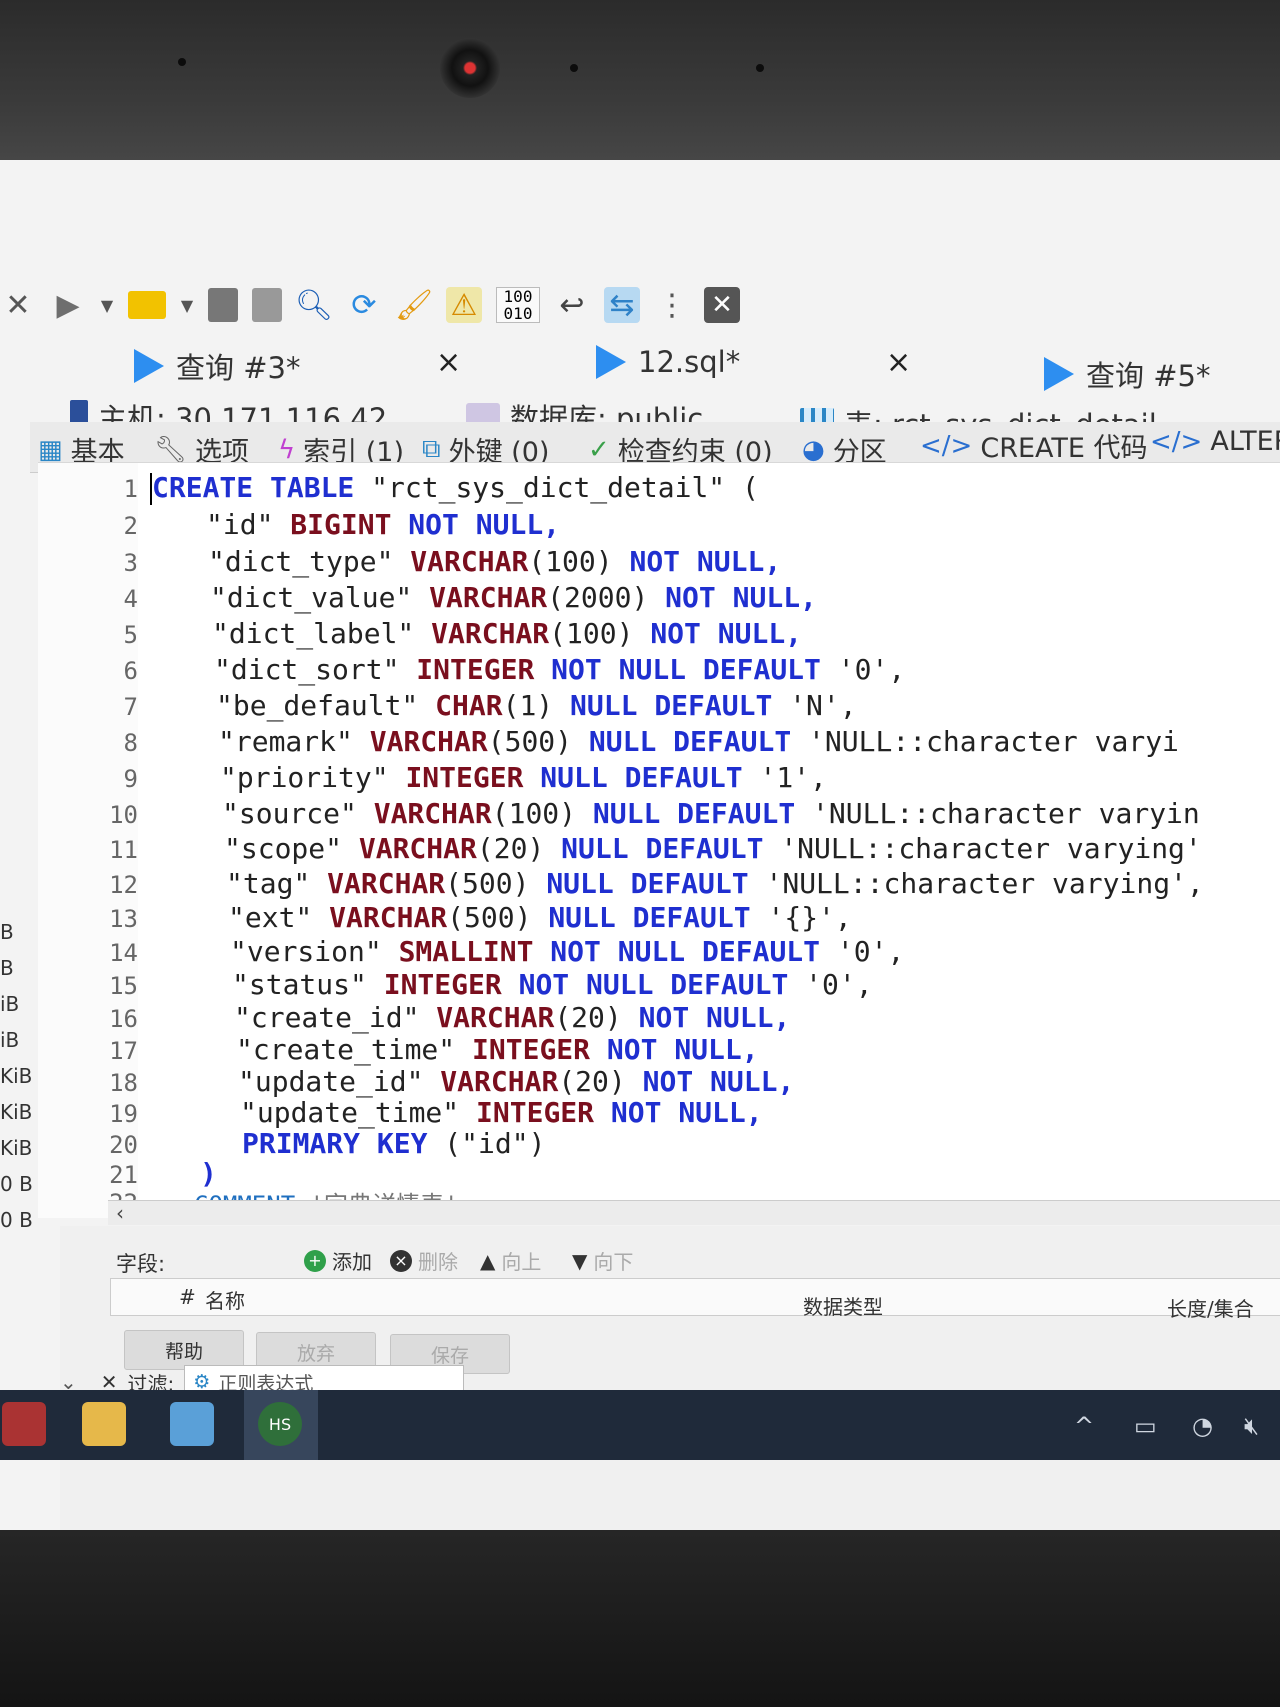 This screenshot has width=1280, height=1707. What do you see at coordinates (510, 1260) in the screenshot?
I see `move-up-button: ▲ 向上` at bounding box center [510, 1260].